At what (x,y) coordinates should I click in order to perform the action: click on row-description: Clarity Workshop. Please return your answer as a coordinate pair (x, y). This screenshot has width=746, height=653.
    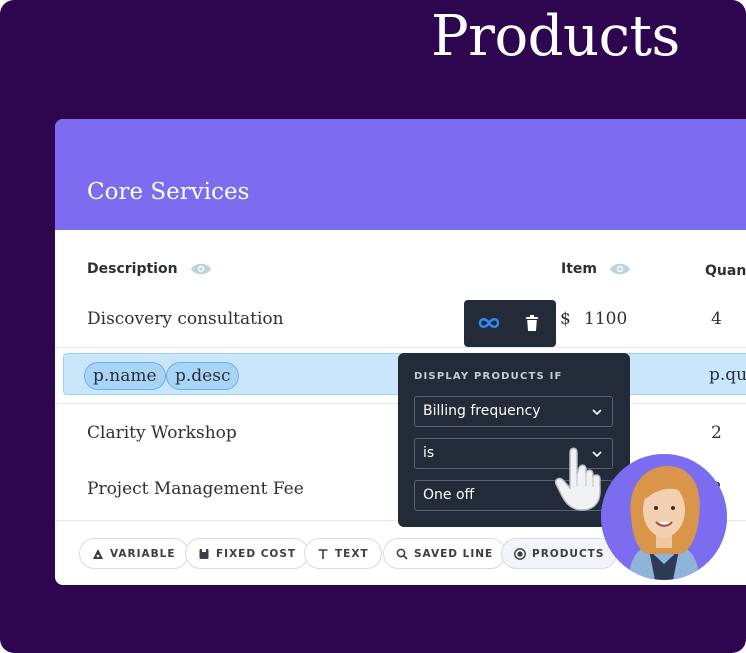
    Looking at the image, I should click on (162, 433).